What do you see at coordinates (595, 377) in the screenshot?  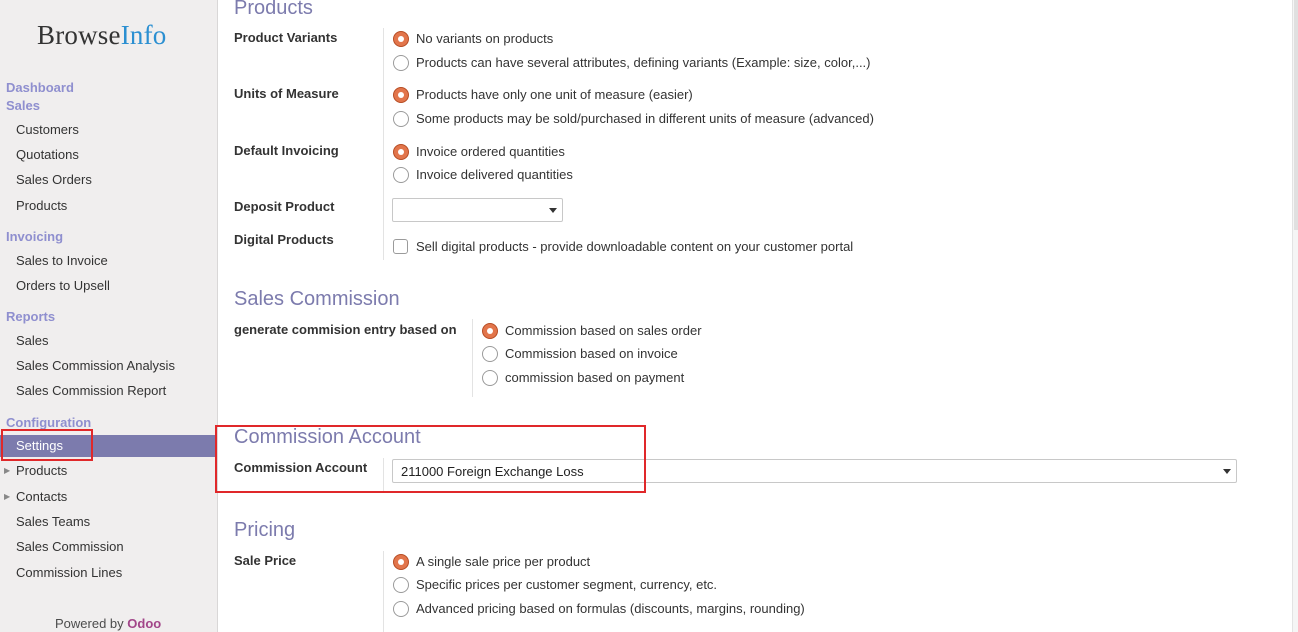 I see `option-label: commission based on payment` at bounding box center [595, 377].